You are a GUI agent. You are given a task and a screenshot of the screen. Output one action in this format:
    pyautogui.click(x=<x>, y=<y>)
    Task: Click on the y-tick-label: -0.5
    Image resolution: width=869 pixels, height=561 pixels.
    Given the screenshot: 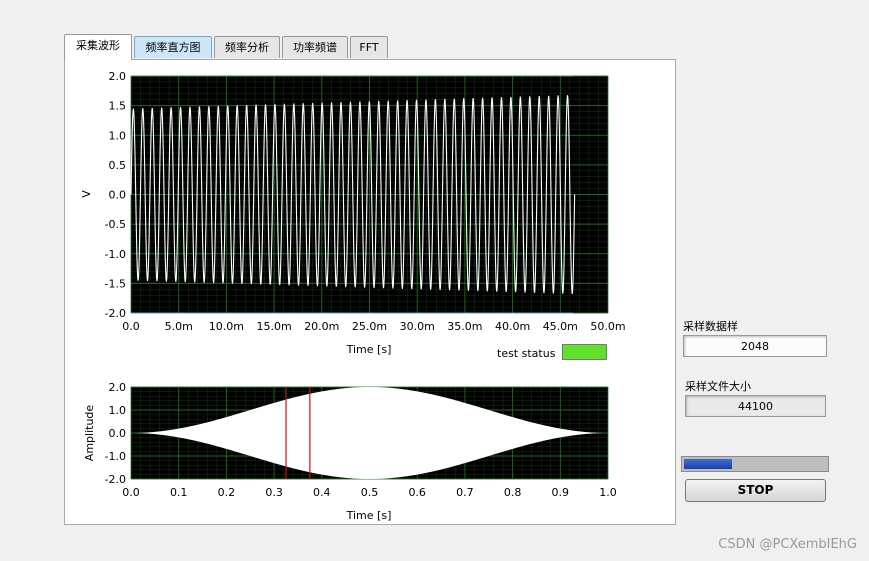 What is the action you would take?
    pyautogui.click(x=115, y=224)
    